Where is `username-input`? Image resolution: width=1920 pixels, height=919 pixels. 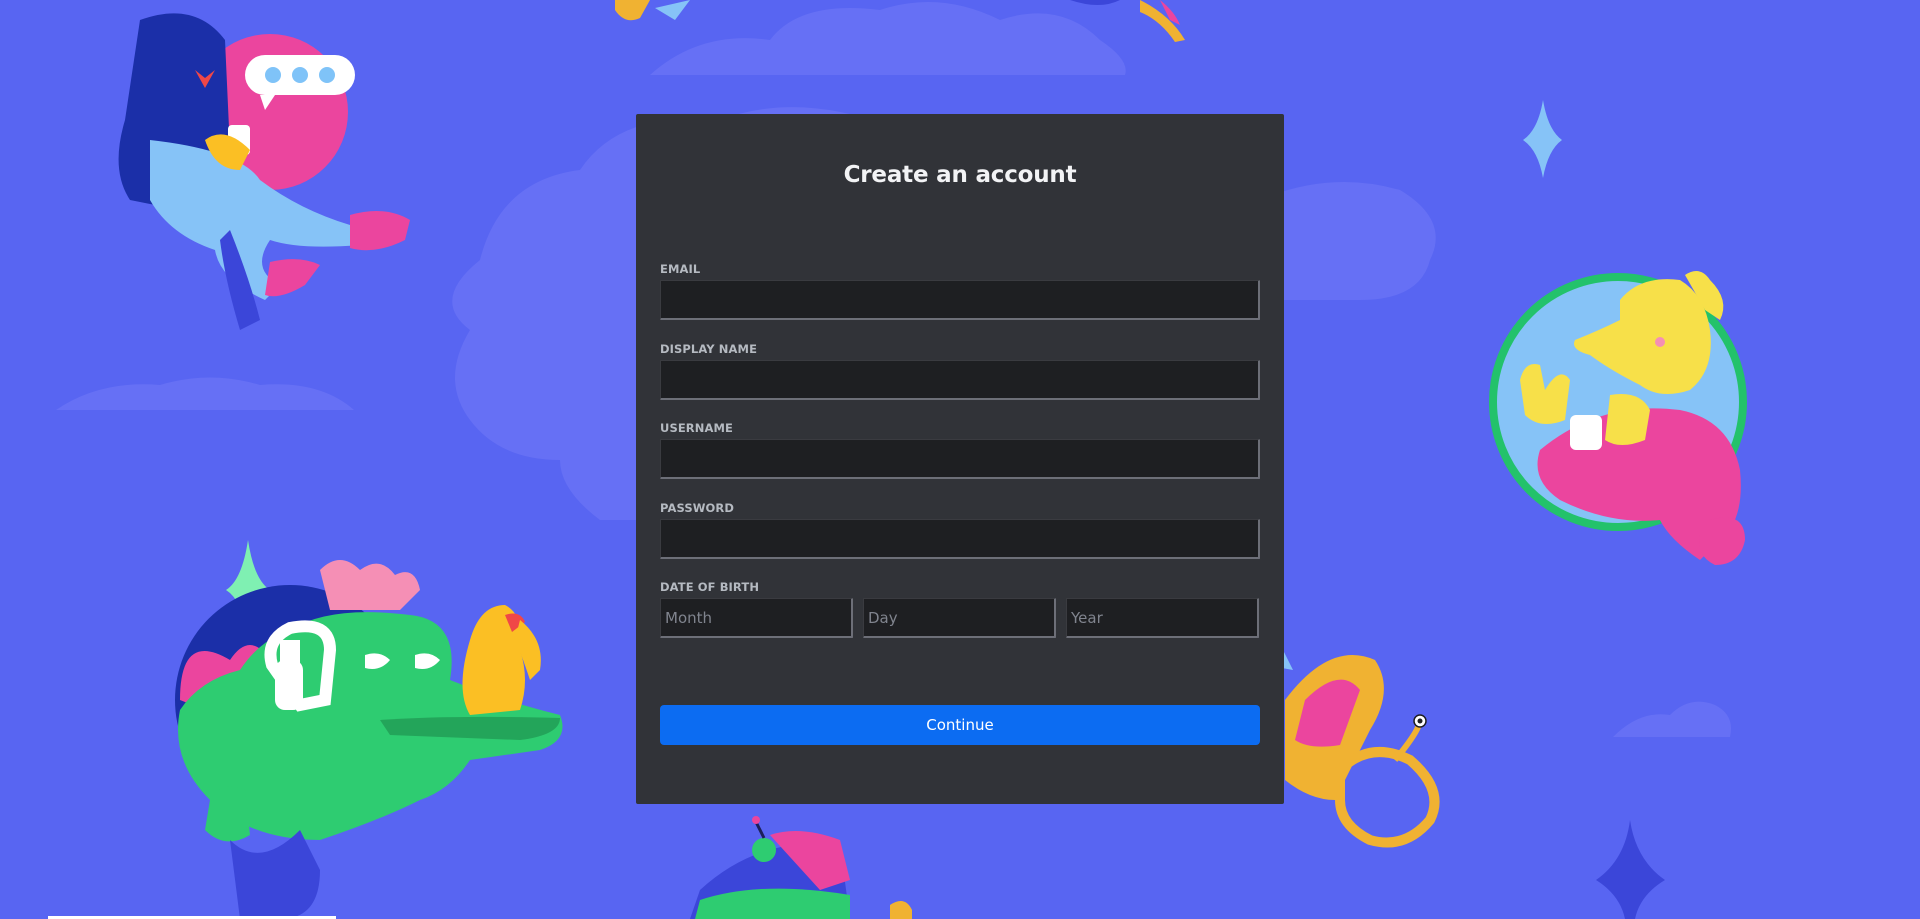
username-input is located at coordinates (960, 459).